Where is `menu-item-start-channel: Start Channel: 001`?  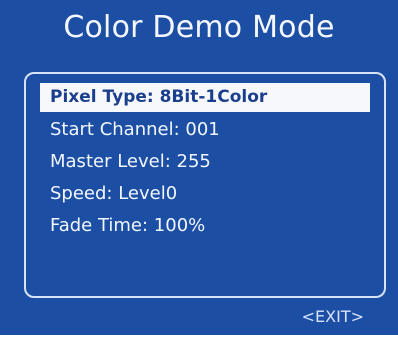
menu-item-start-channel: Start Channel: 001 is located at coordinates (205, 129).